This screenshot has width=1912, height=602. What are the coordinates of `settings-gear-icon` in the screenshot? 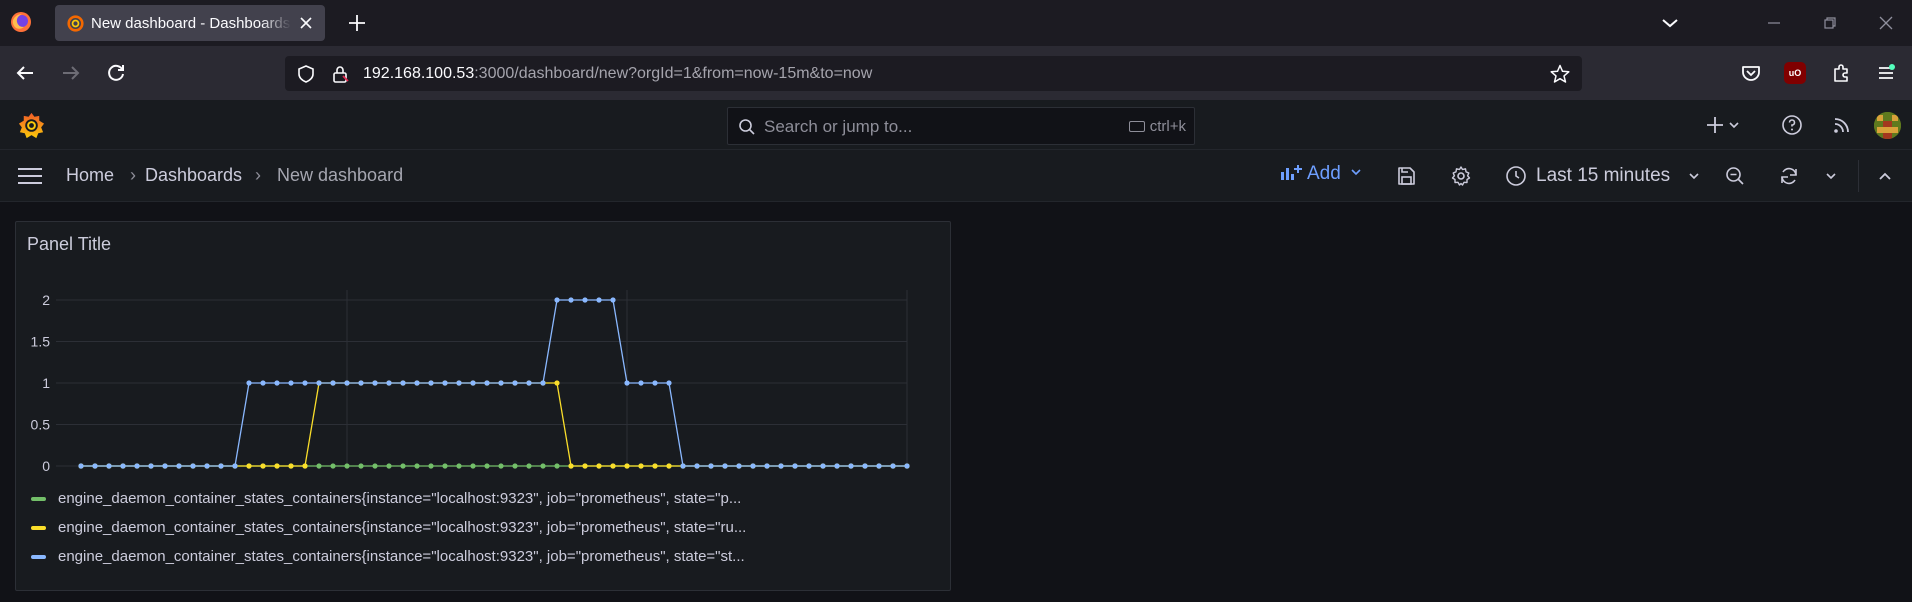 It's located at (1461, 176).